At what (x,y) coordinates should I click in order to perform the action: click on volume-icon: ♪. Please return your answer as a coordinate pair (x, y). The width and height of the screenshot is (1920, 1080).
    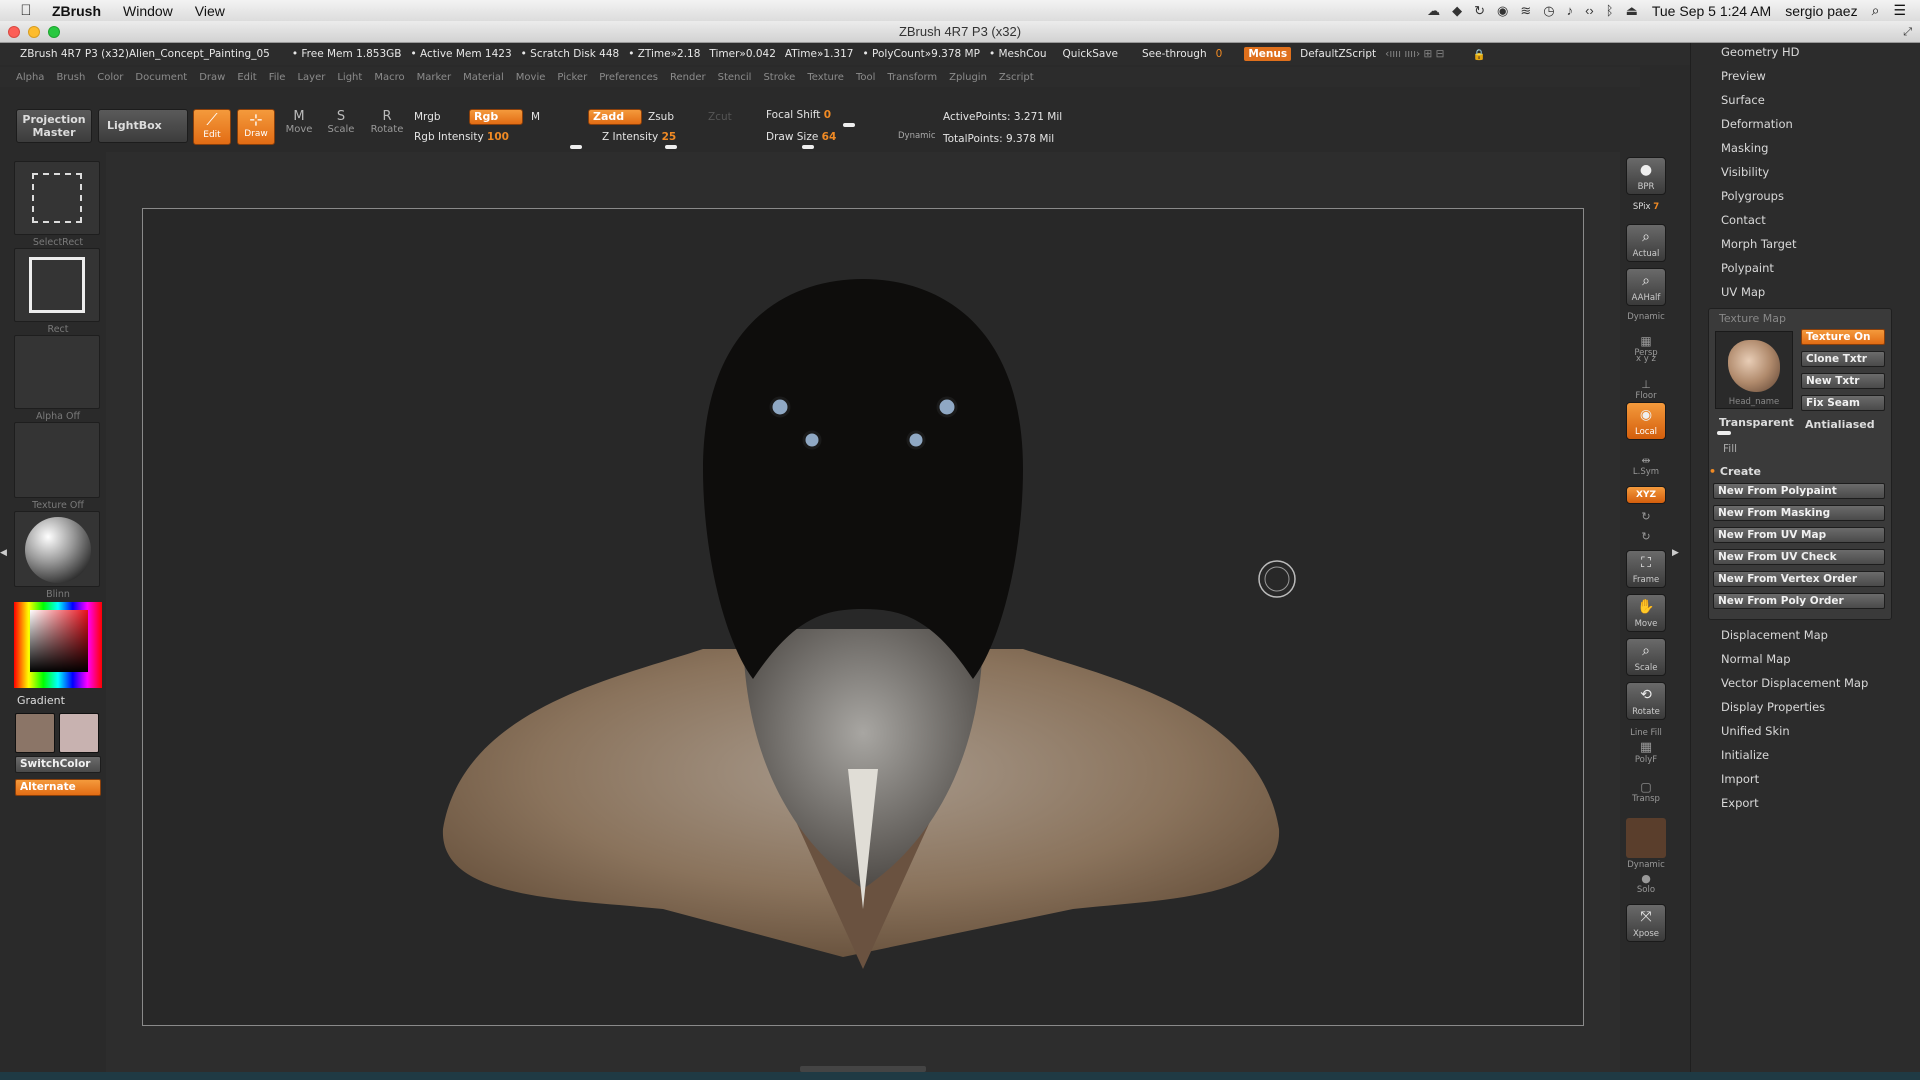
    Looking at the image, I should click on (1570, 11).